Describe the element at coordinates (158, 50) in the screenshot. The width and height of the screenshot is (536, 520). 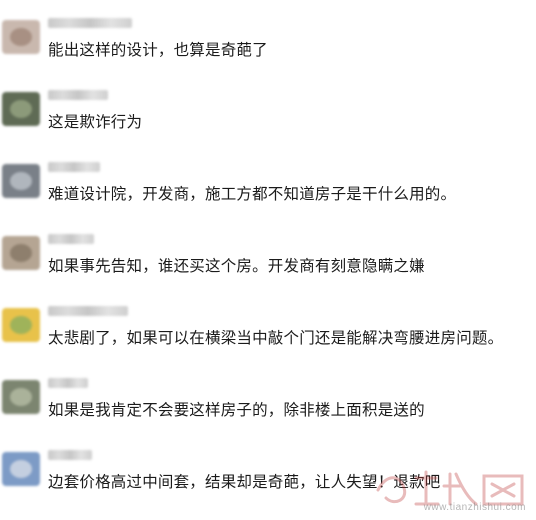
I see `comment-text: 能出这样的设计，也算是奇葩了` at that location.